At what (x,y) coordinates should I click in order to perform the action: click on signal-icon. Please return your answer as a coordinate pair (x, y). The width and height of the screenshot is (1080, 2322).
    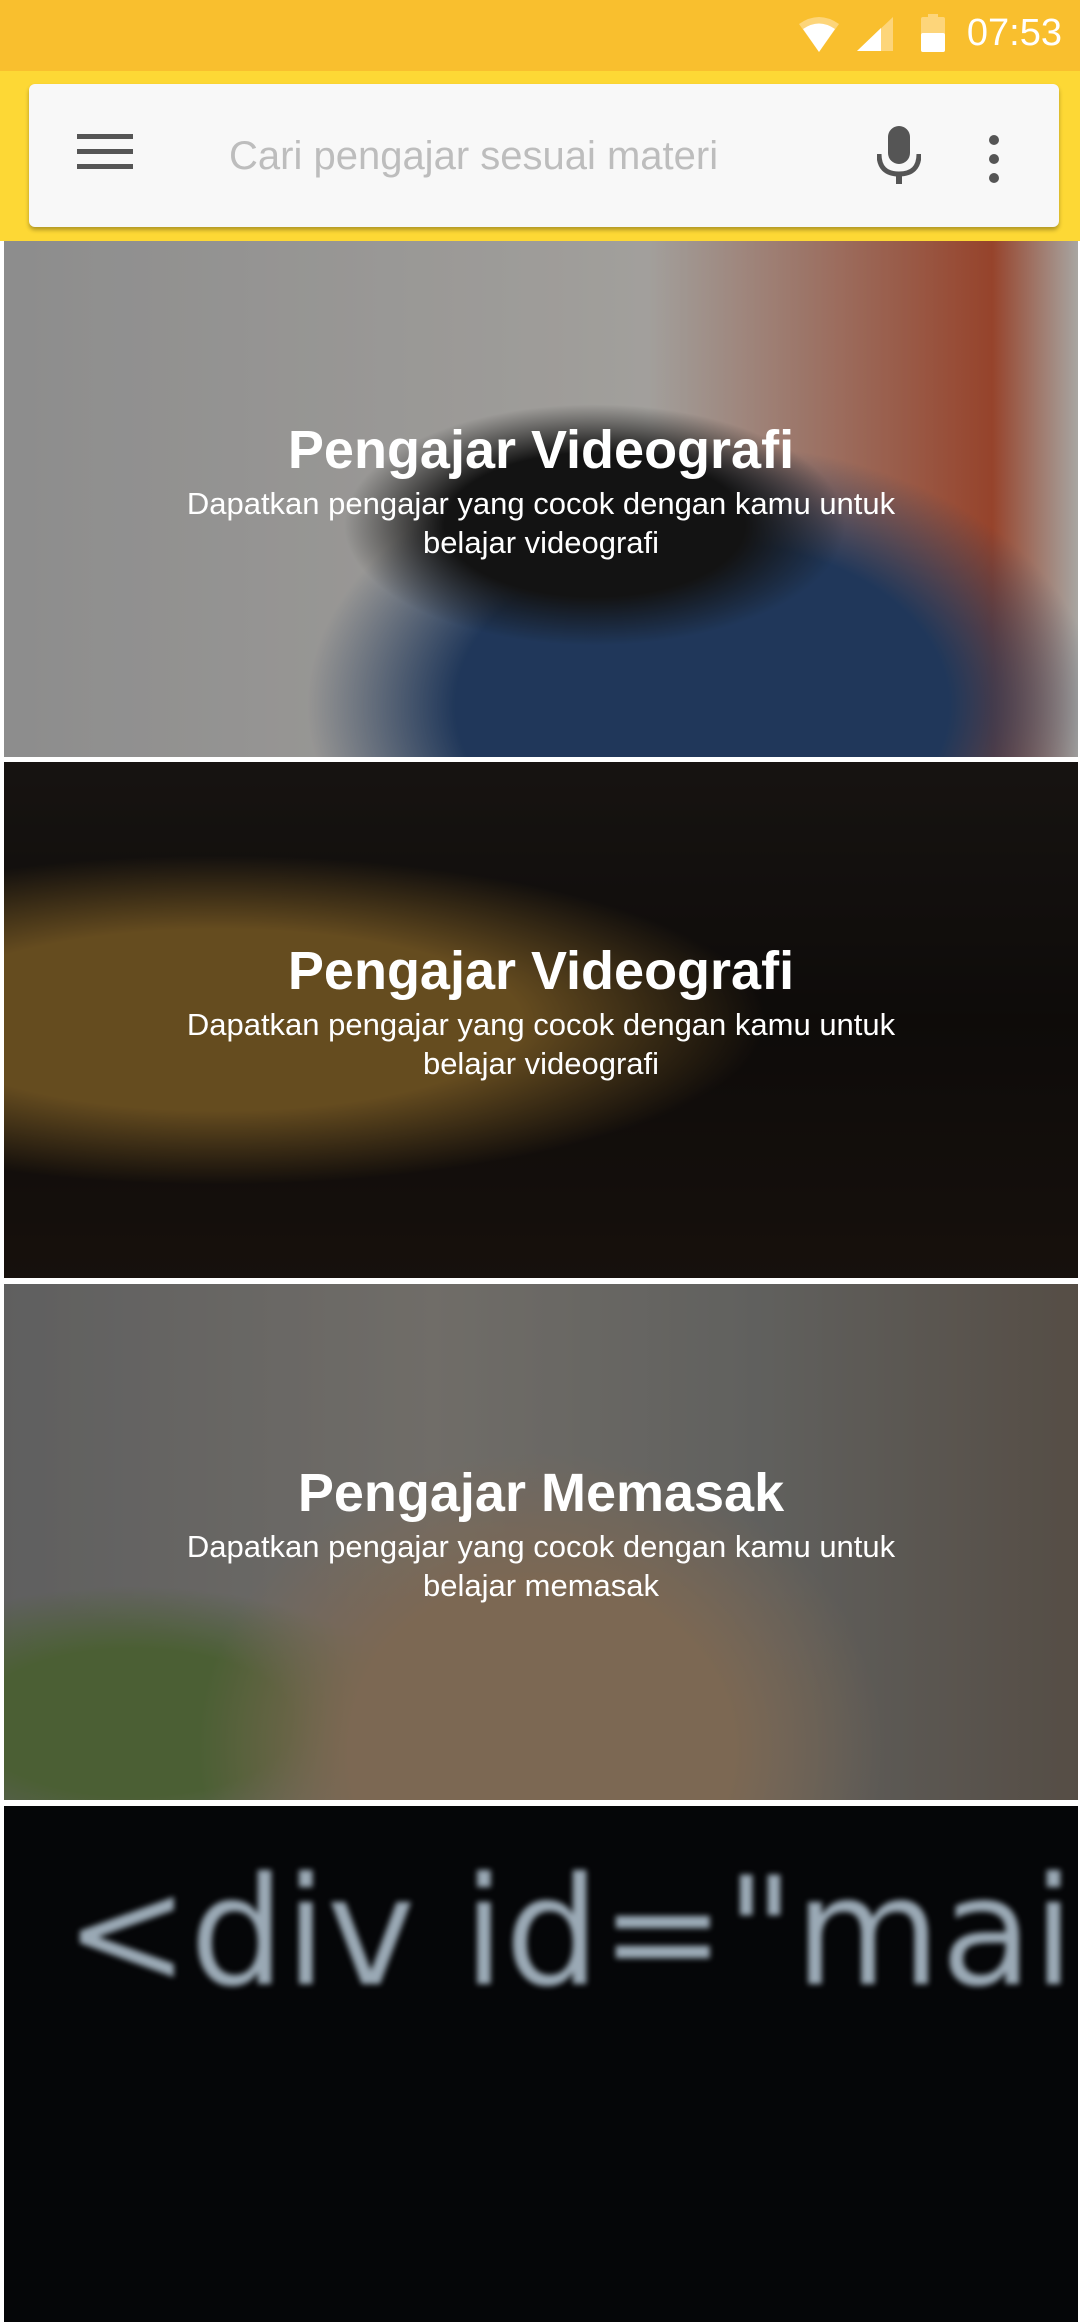
    Looking at the image, I should click on (875, 34).